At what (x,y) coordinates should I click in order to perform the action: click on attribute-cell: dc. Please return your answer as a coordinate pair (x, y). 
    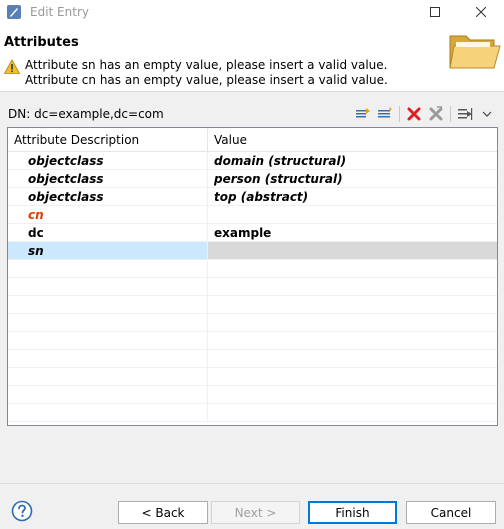
    Looking at the image, I should click on (108, 232).